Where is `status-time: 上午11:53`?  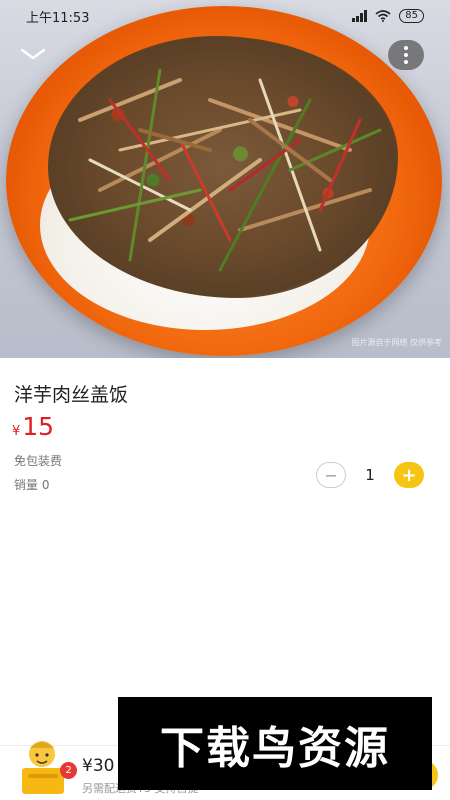 status-time: 上午11:53 is located at coordinates (58, 18).